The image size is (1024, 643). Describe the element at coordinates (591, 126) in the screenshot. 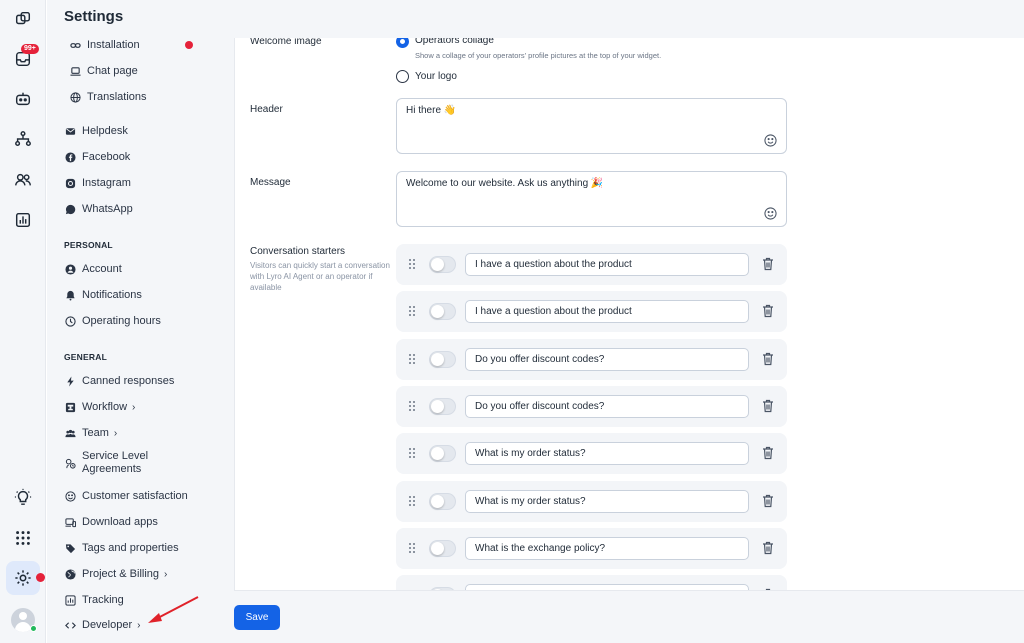

I see `header-input: Hi there 👋` at that location.